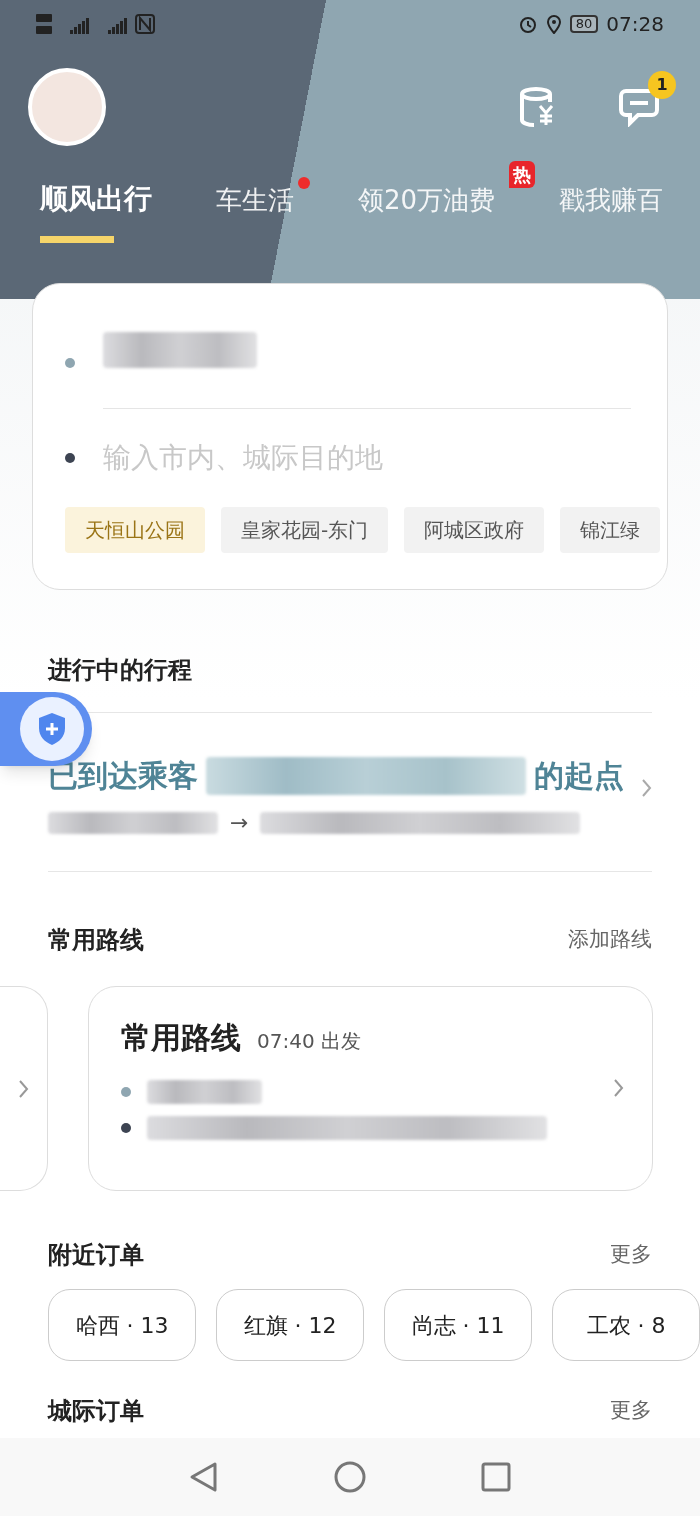 Image resolution: width=700 pixels, height=1516 pixels. What do you see at coordinates (305, 530) in the screenshot?
I see `place-chip: 皇家花园-东门` at bounding box center [305, 530].